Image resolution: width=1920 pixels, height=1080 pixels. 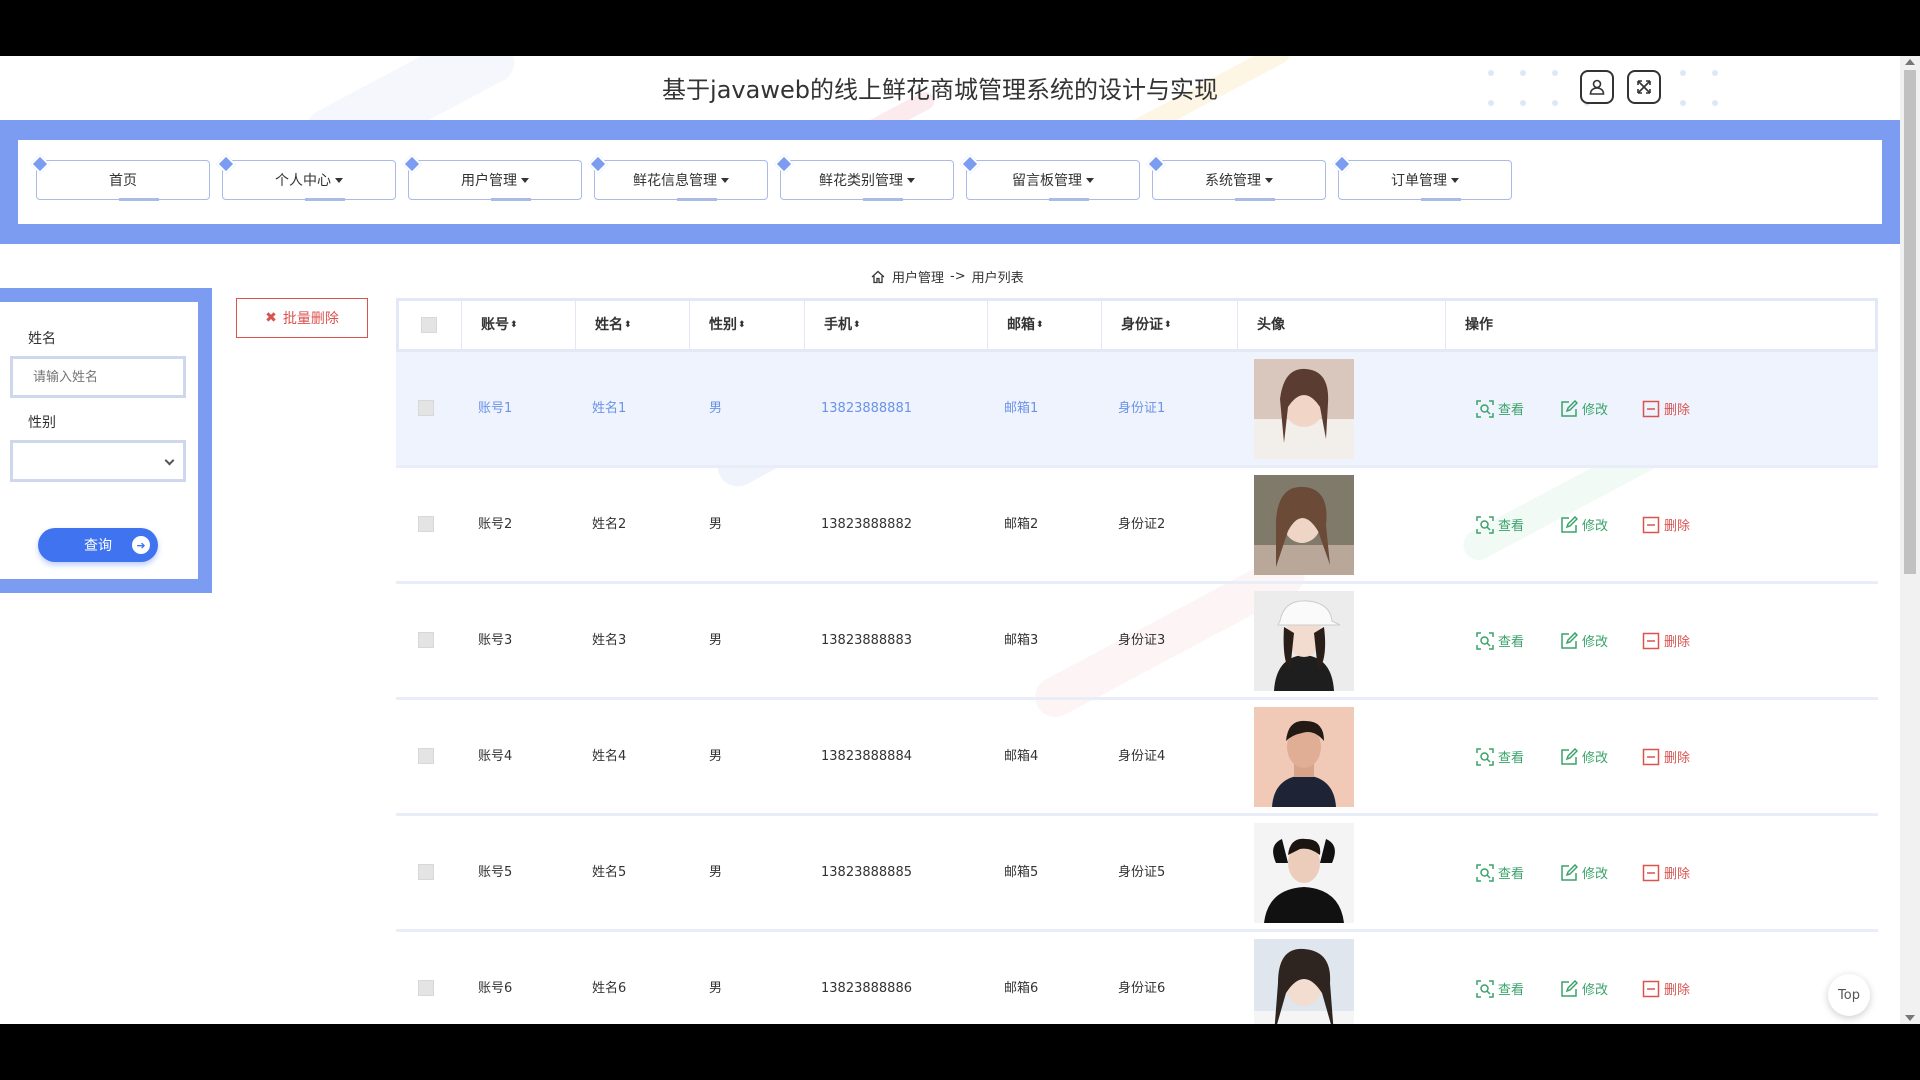 I want to click on nav-item-orders: 订单管理, so click(x=1425, y=180).